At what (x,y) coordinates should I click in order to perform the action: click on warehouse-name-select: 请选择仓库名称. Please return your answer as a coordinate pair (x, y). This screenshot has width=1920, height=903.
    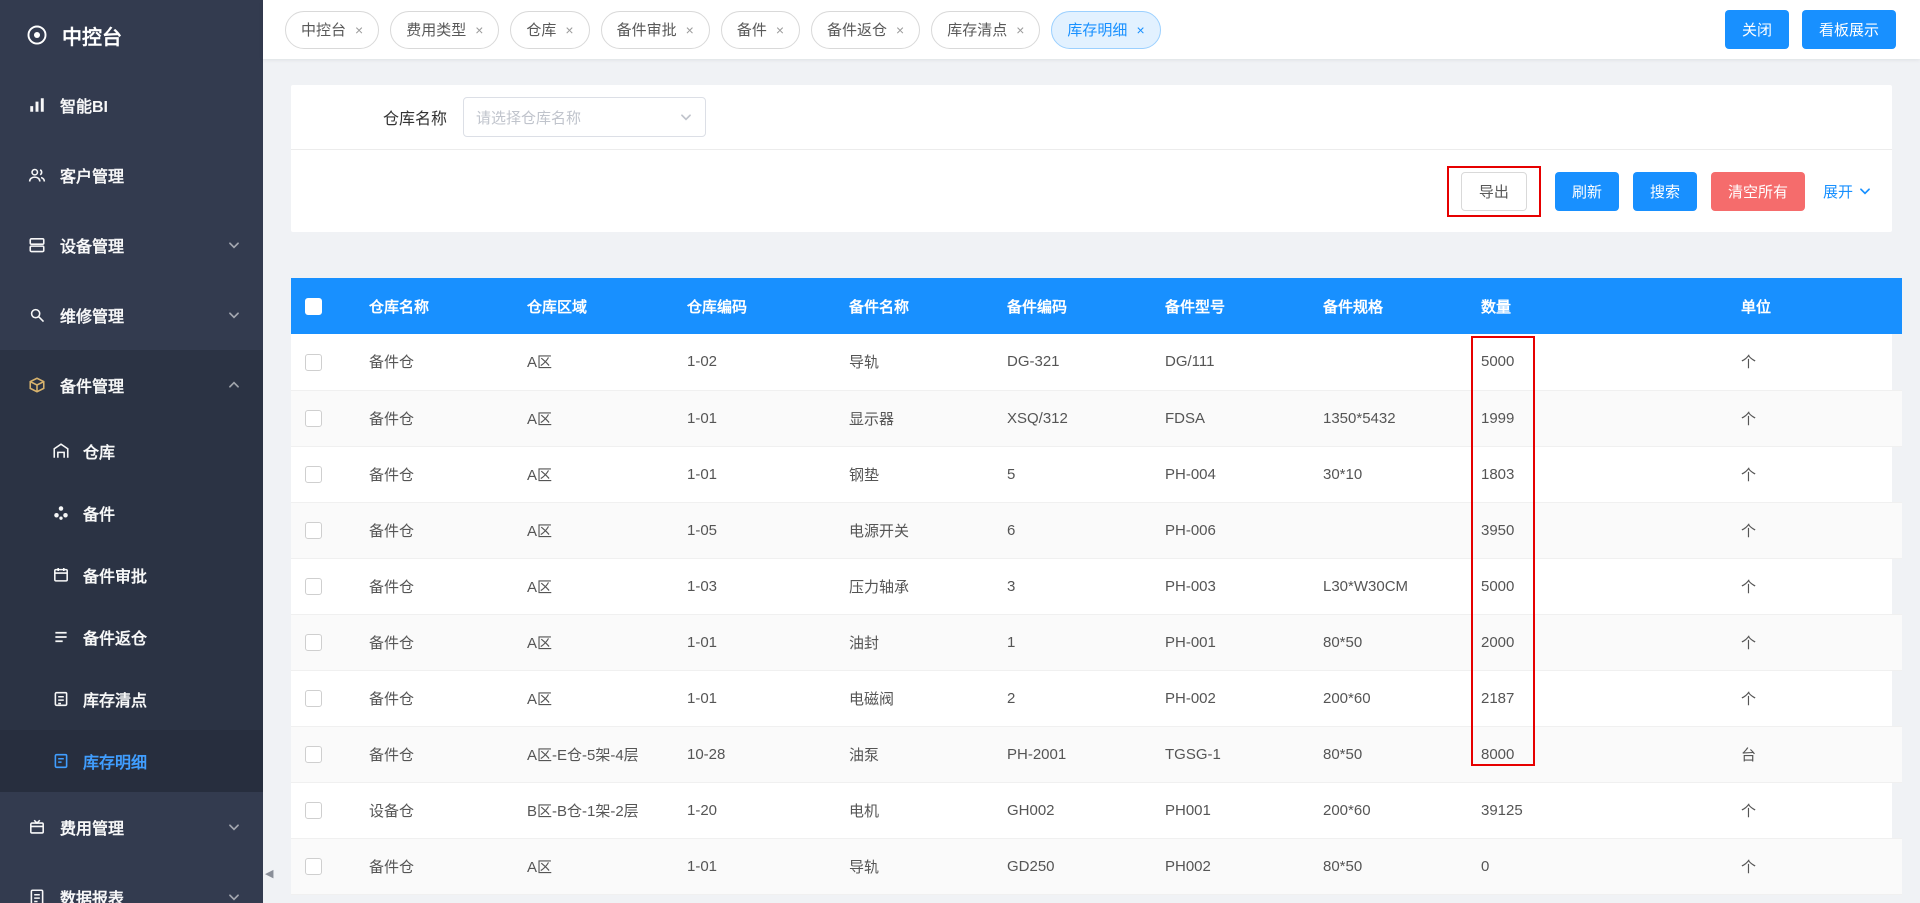
    Looking at the image, I should click on (585, 117).